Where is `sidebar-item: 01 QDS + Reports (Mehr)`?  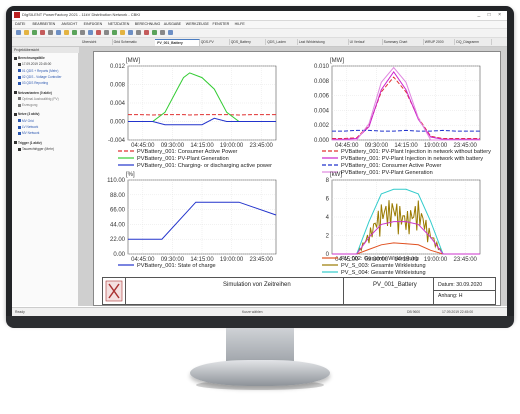
sidebar-item: 01 QDS + Reports (Mehr) is located at coordinates (38, 71).